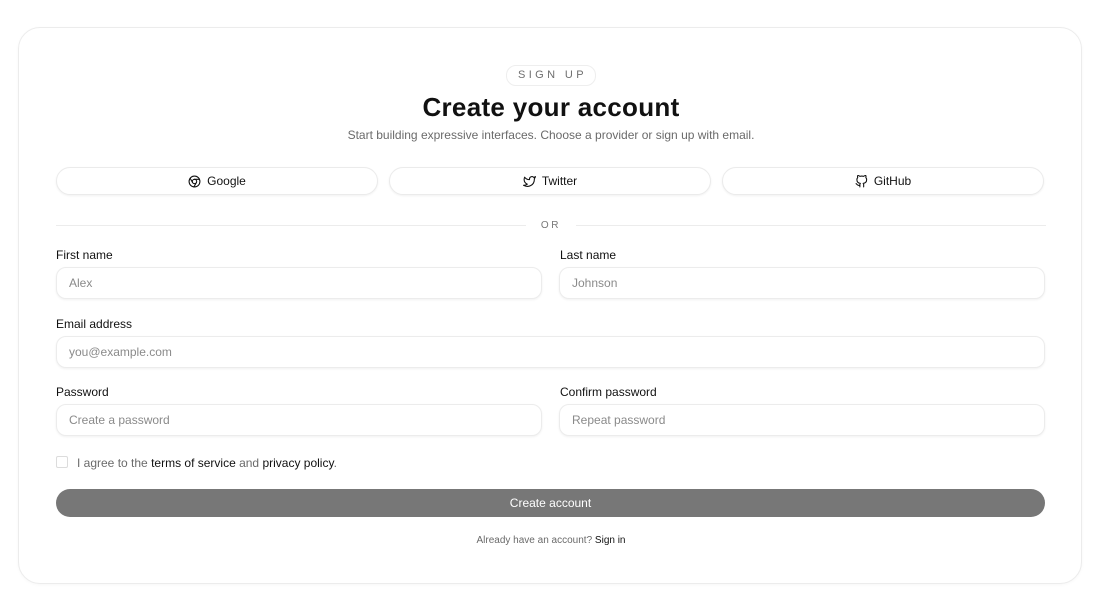  What do you see at coordinates (610, 540) in the screenshot?
I see `sign-in-link: Sign in` at bounding box center [610, 540].